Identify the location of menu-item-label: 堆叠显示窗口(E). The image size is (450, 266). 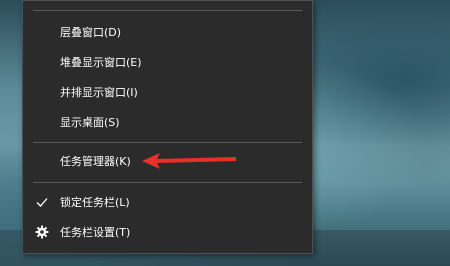
(101, 62).